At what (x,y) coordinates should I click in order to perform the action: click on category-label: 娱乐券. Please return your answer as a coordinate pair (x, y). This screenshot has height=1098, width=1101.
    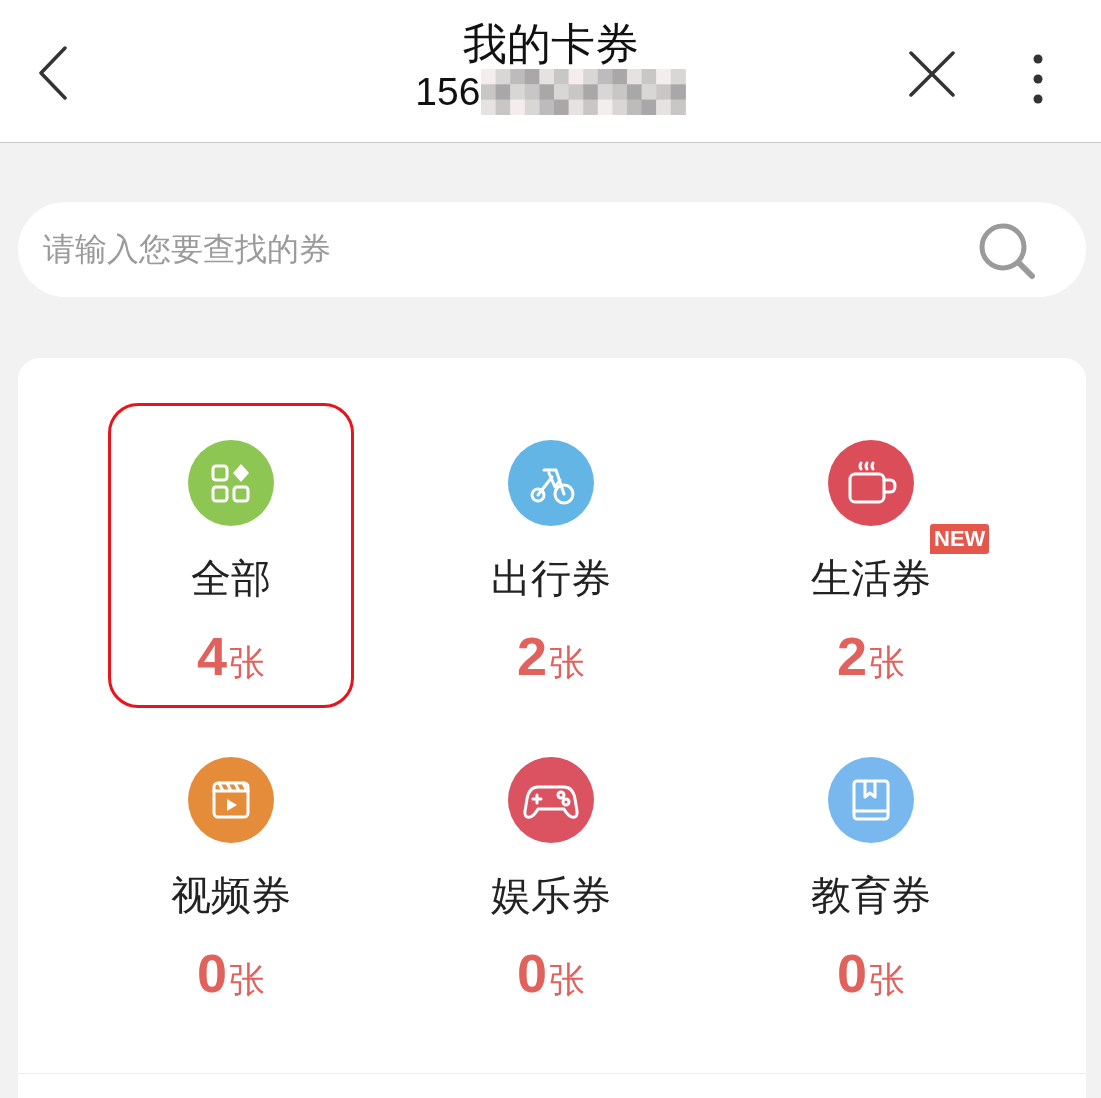
    Looking at the image, I should click on (551, 895).